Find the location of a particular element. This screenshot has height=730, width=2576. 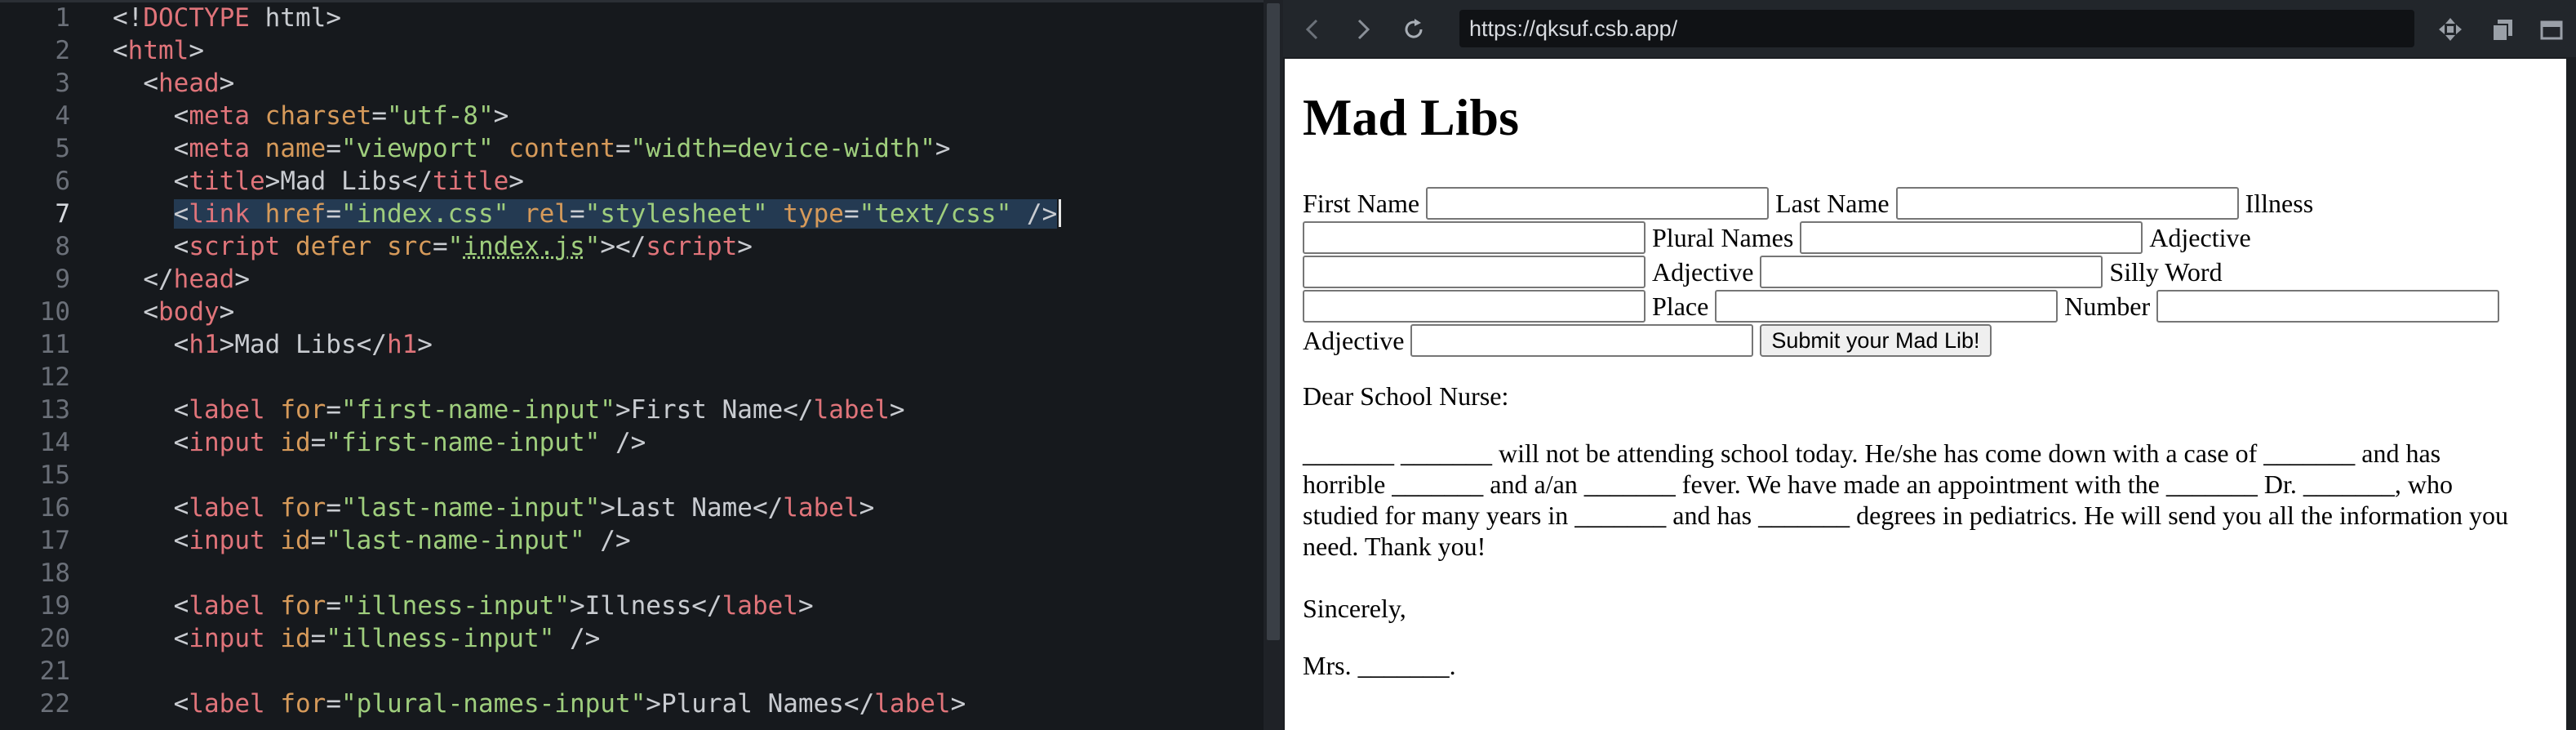

line-number: 19 is located at coordinates (54, 606).